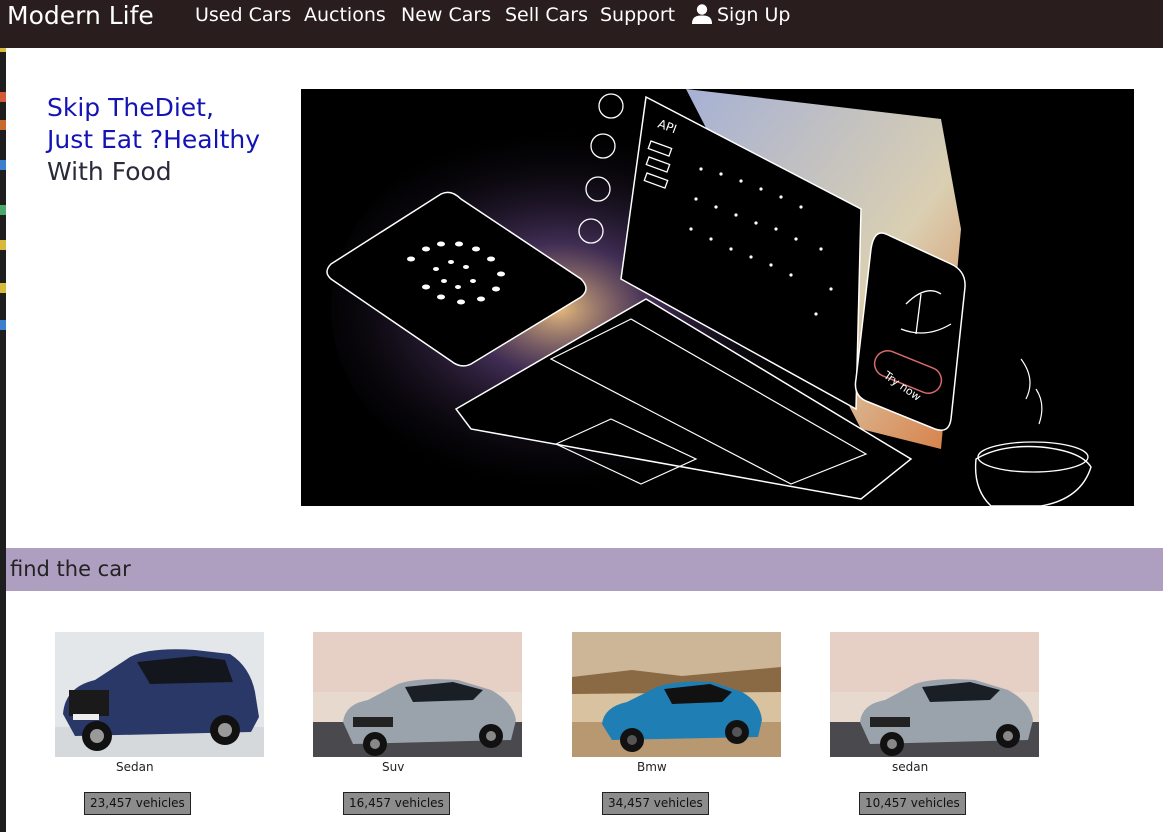 The width and height of the screenshot is (1163, 832). Describe the element at coordinates (652, 767) in the screenshot. I see `car-label: Bmw` at that location.